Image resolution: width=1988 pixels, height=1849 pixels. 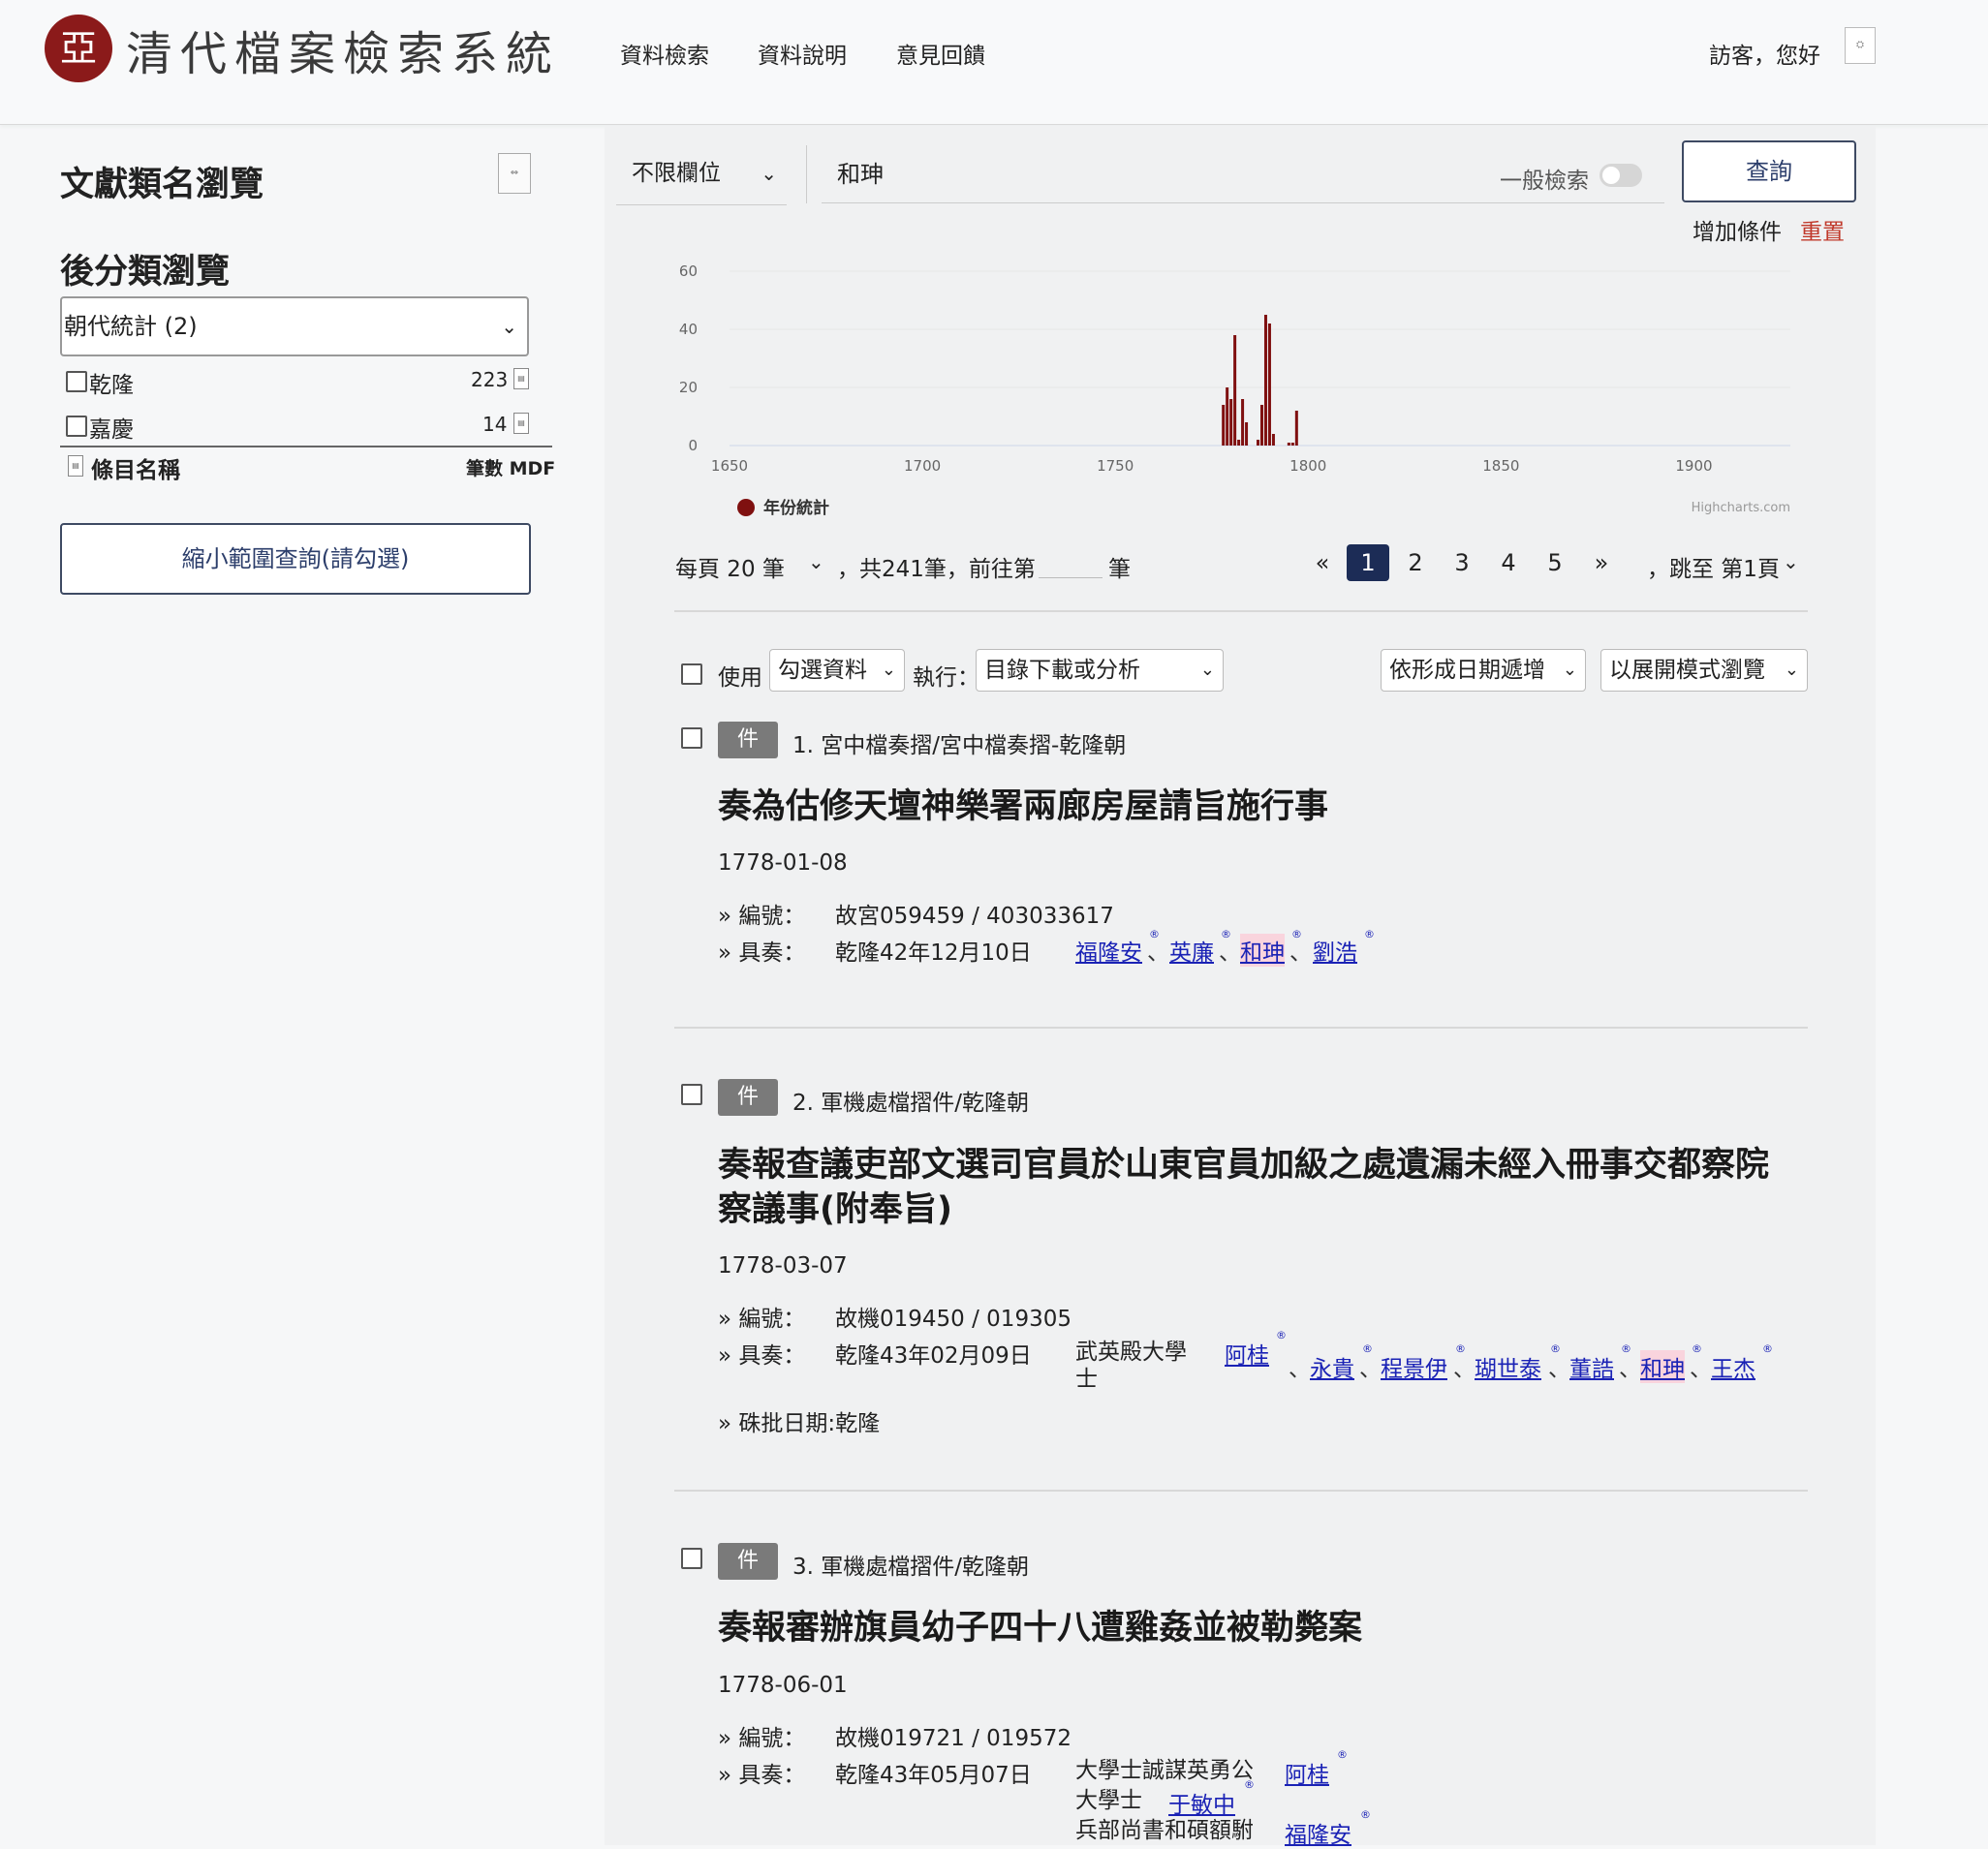 What do you see at coordinates (940, 53) in the screenshot?
I see `nav-feedback: 意見回饋` at bounding box center [940, 53].